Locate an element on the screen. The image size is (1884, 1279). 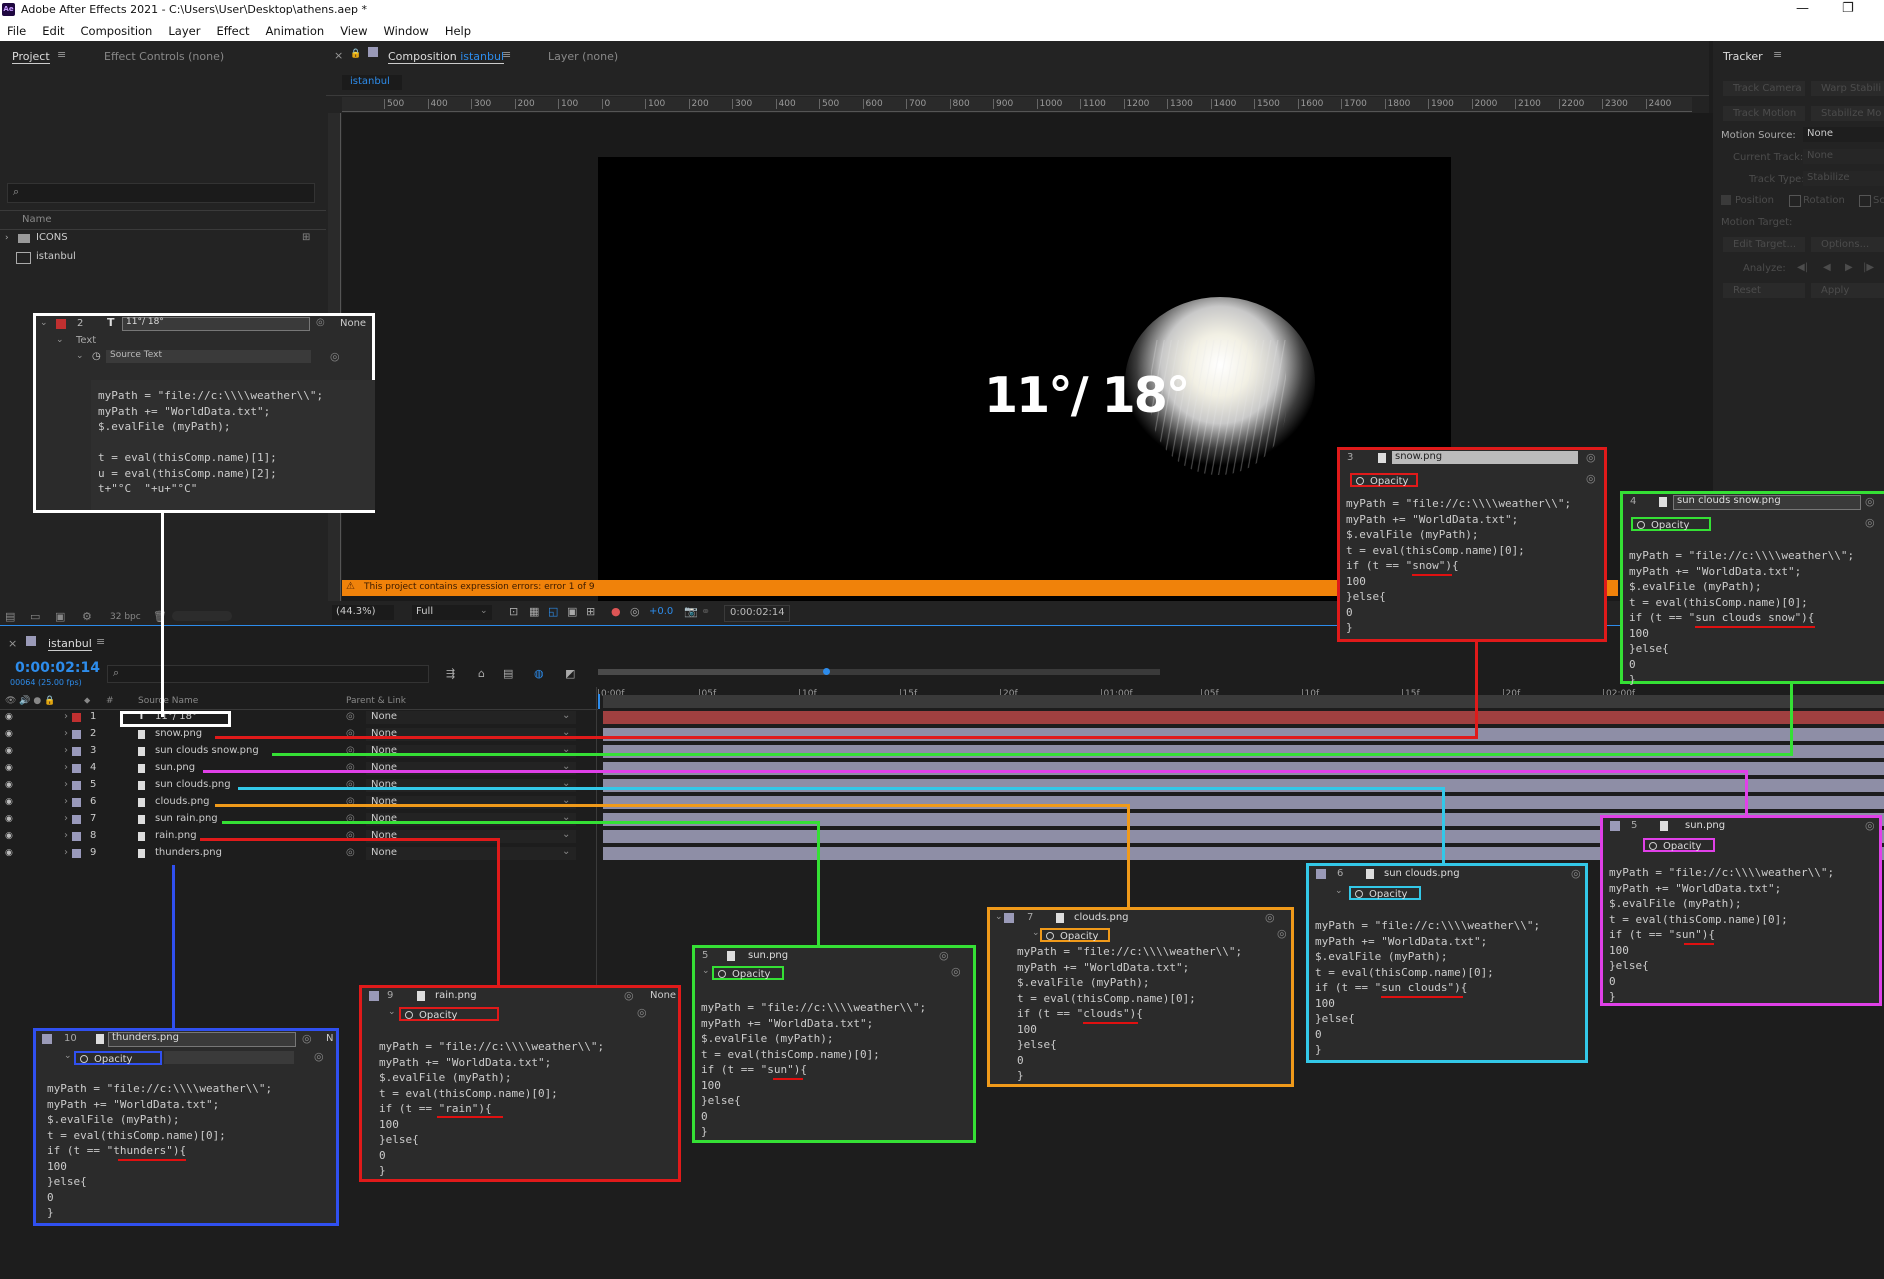
layer-search-input: ⌕ is located at coordinates (268, 674).